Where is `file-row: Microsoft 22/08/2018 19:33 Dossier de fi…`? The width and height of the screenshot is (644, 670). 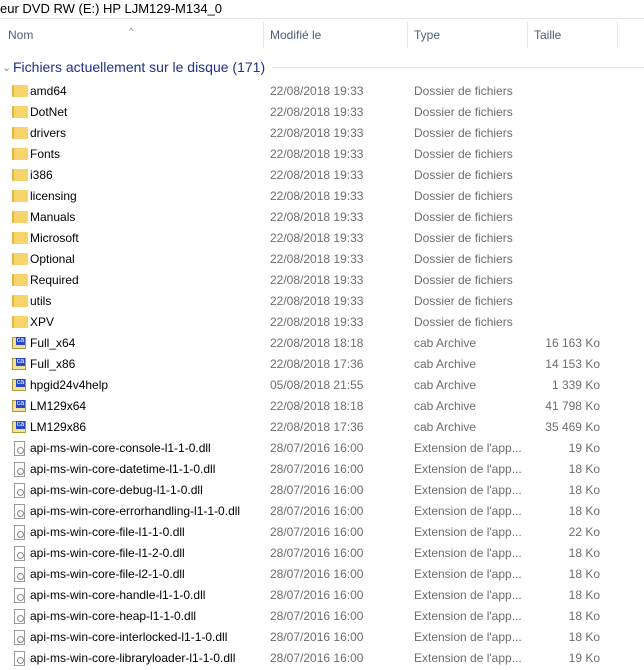 file-row: Microsoft 22/08/2018 19:33 Dossier de fi… is located at coordinates (322, 238).